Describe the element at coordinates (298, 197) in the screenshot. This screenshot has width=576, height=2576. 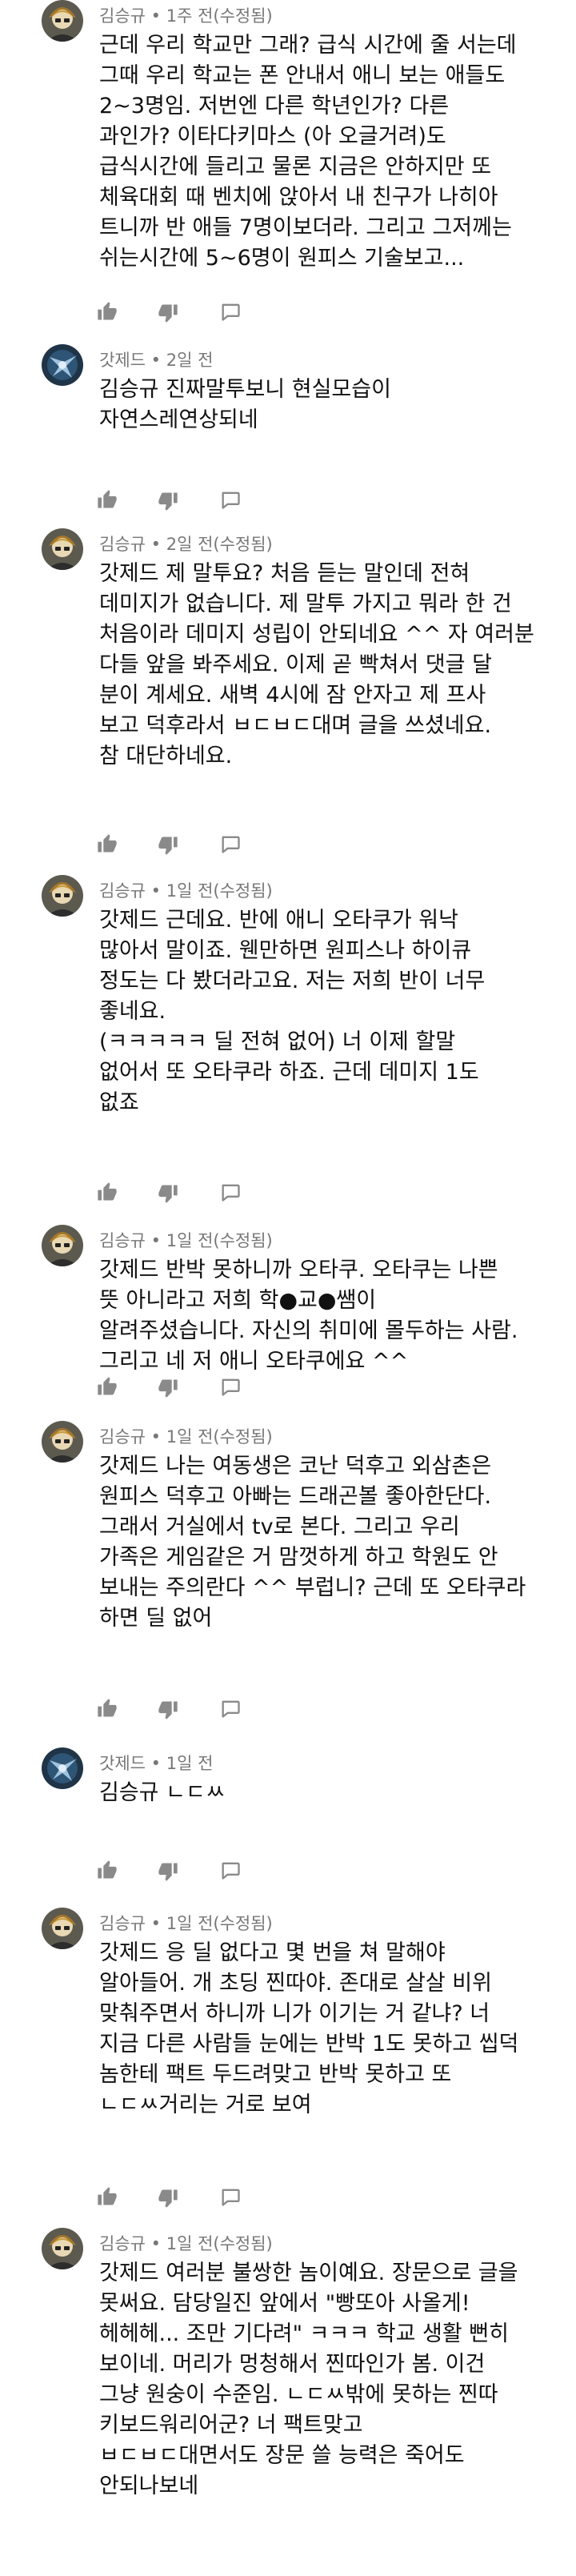
I see `comment-text-line: 체육대회 때 벤치에 앉아서 내 친구가 나히아` at that location.